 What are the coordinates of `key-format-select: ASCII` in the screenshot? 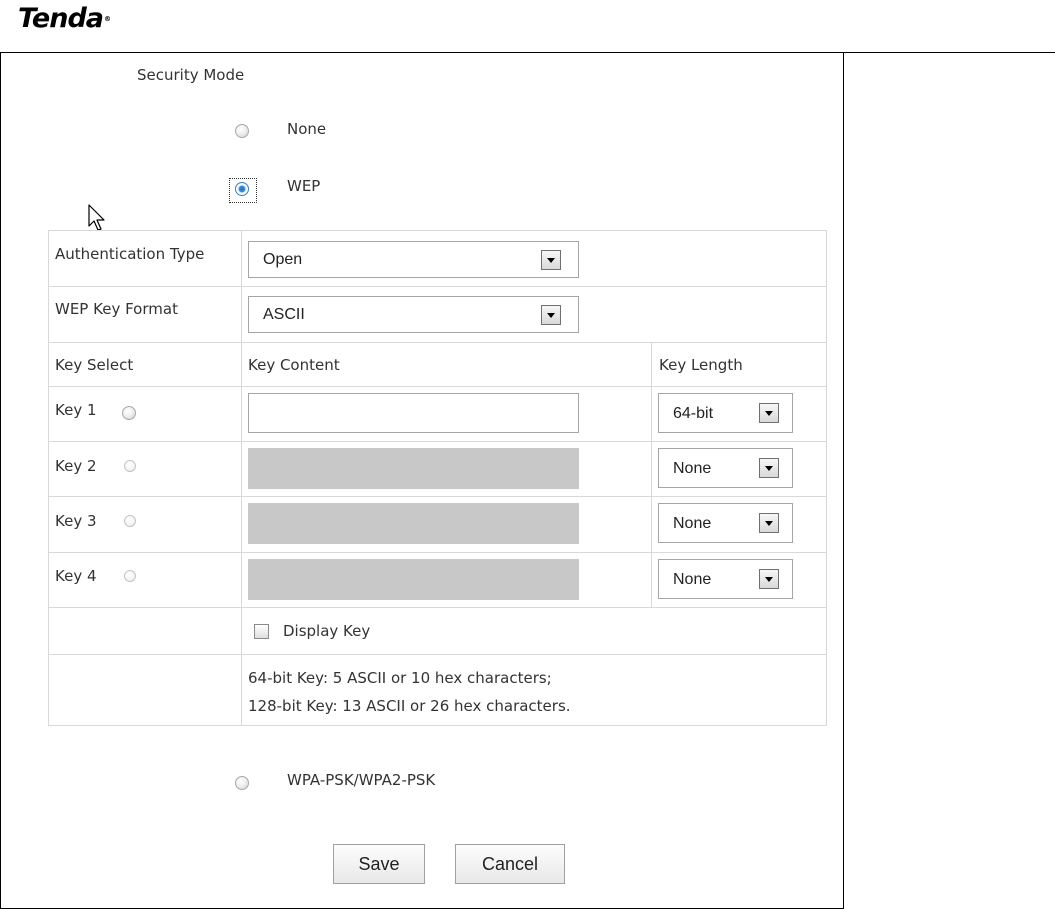 It's located at (413, 314).